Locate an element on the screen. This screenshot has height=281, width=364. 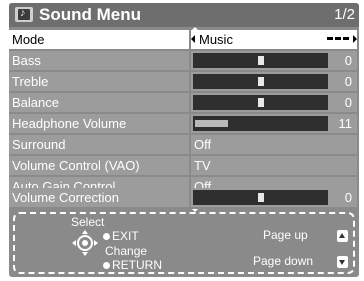
headphone-volume-value: 11 is located at coordinates (345, 123).